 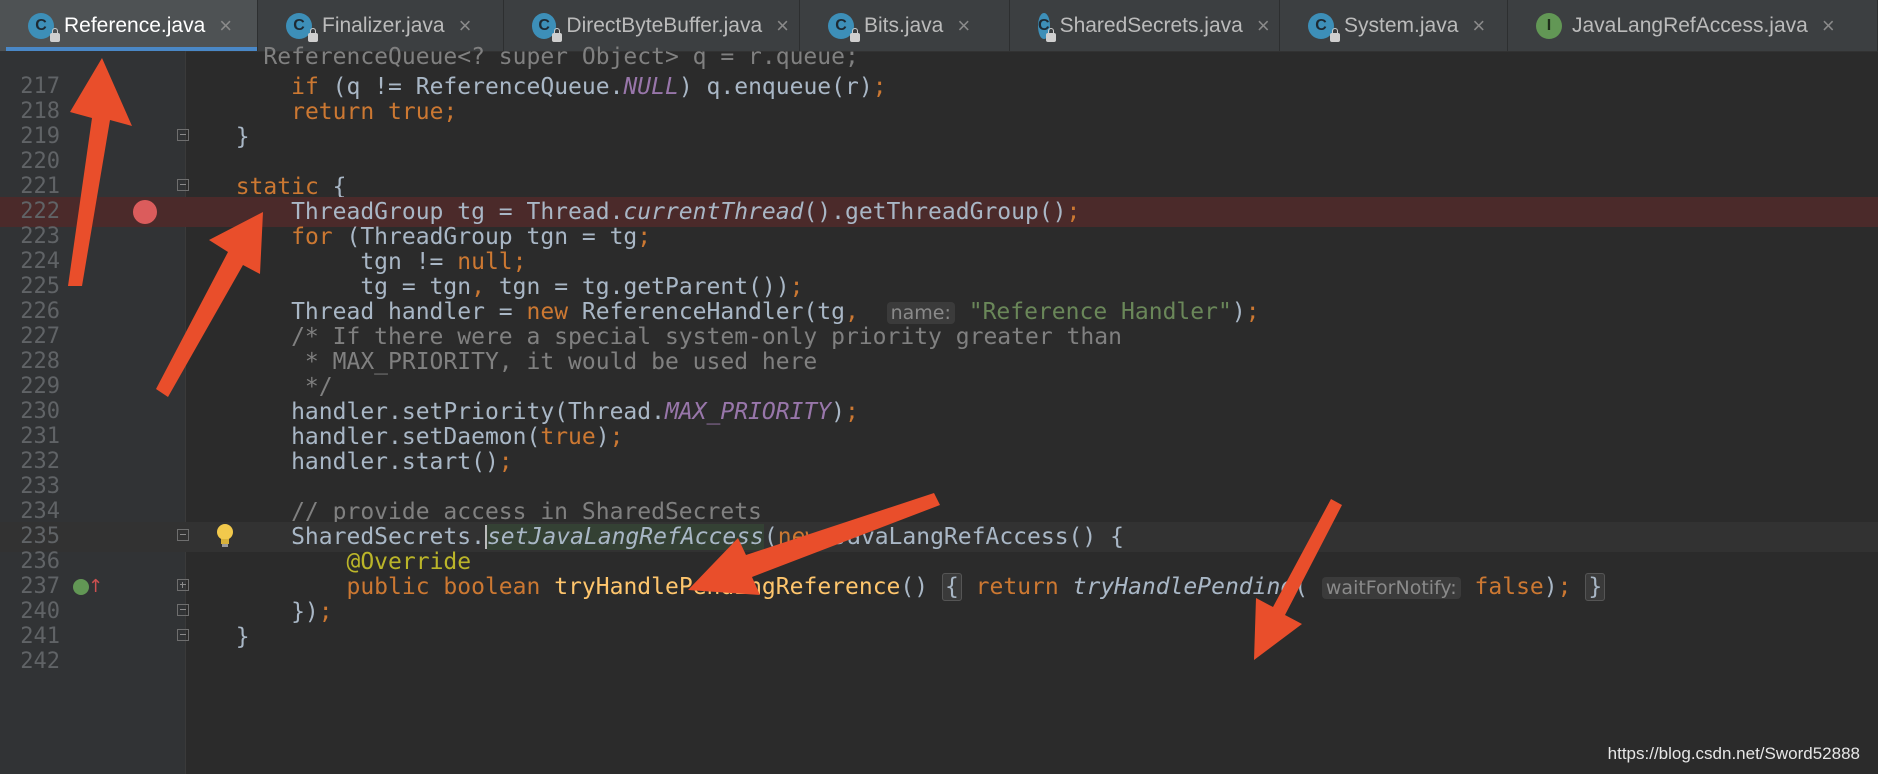 I want to click on code-line: 242, so click(x=939, y=662).